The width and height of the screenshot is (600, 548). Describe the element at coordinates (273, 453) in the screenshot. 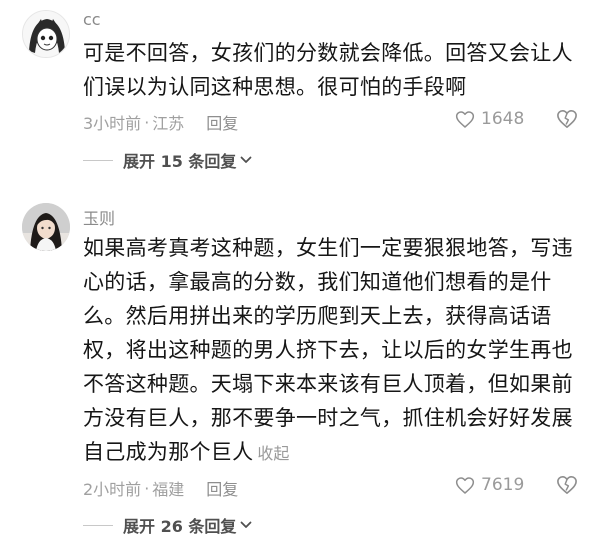

I see `collapse-button: 收起` at that location.